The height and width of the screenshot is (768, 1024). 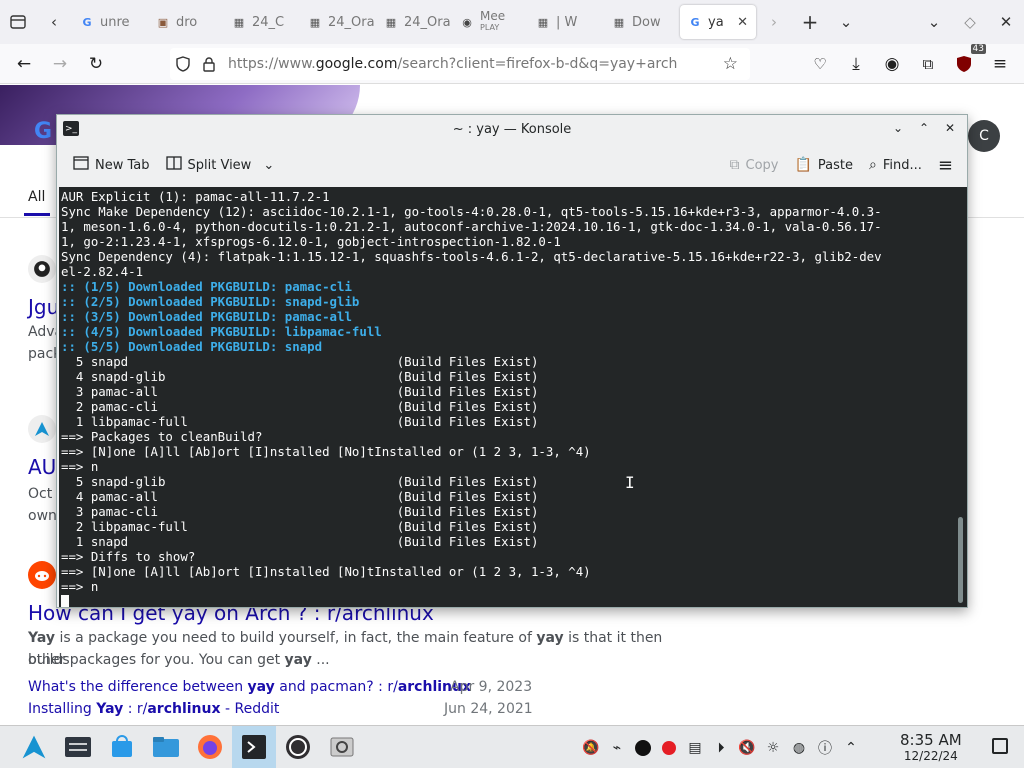 What do you see at coordinates (183, 64) in the screenshot?
I see `shield-icon` at bounding box center [183, 64].